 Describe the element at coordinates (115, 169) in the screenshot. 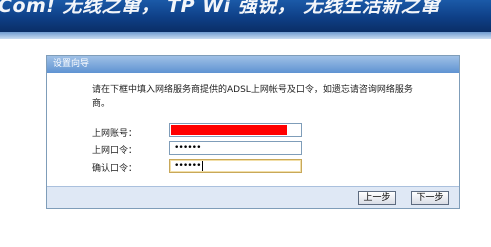

I see `confirm-label: 确认口令：` at that location.